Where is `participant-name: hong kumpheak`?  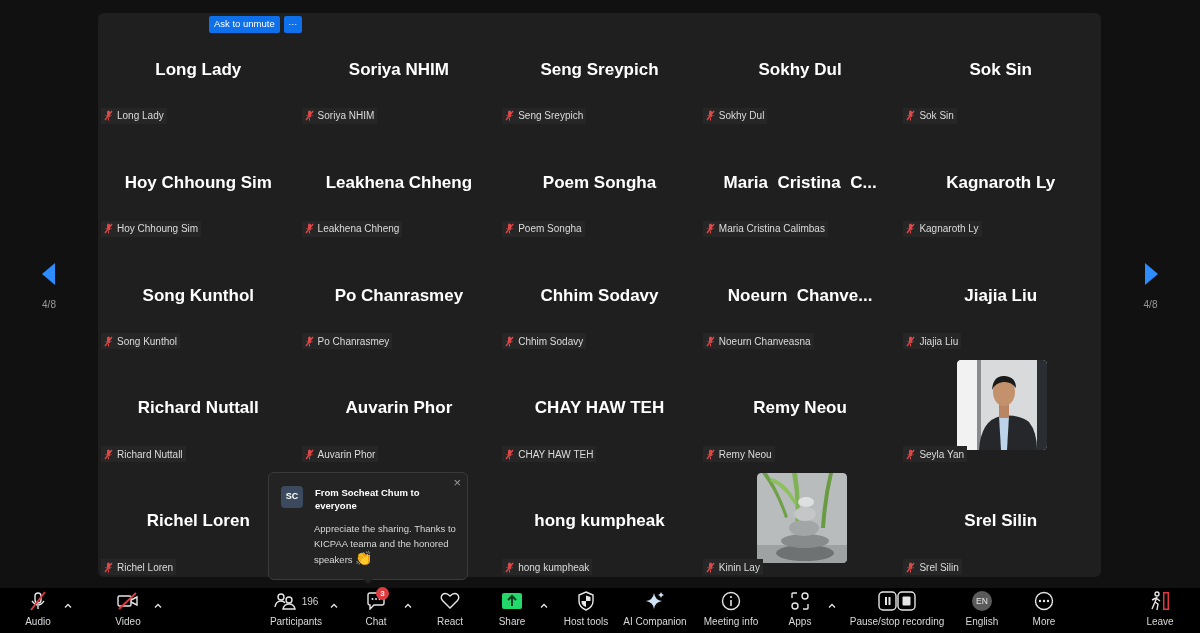
participant-name: hong kumpheak is located at coordinates (599, 521).